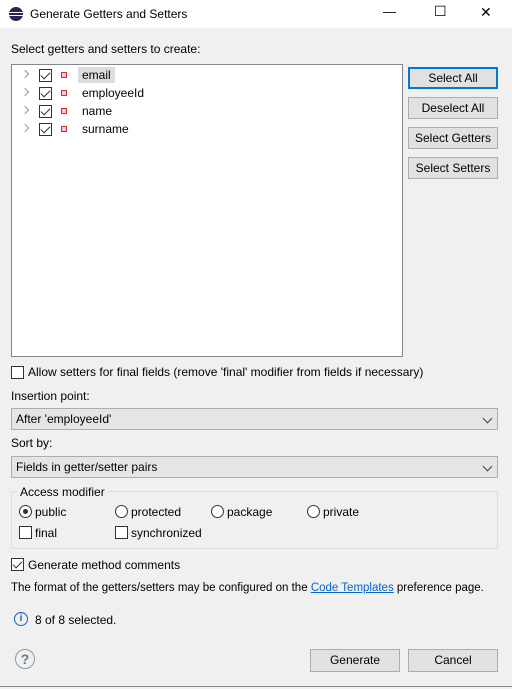  Describe the element at coordinates (389, 11) in the screenshot. I see `minimize-button: —` at that location.